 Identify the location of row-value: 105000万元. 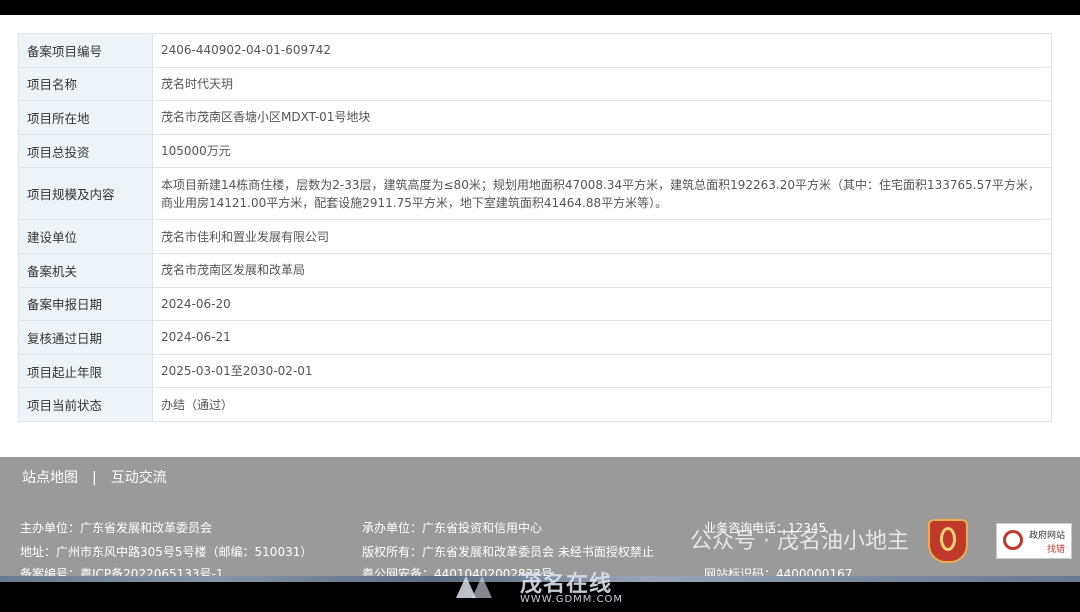
(602, 151).